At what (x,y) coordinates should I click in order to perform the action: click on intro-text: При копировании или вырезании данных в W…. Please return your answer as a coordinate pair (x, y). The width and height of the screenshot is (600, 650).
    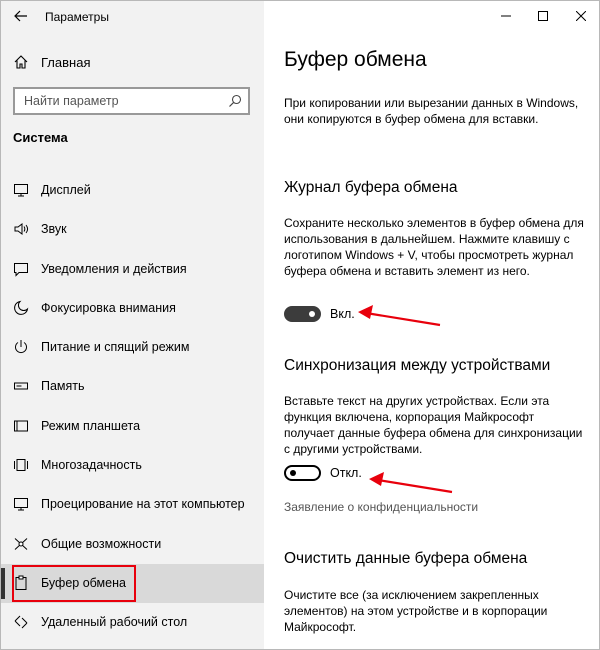
    Looking at the image, I should click on (431, 111).